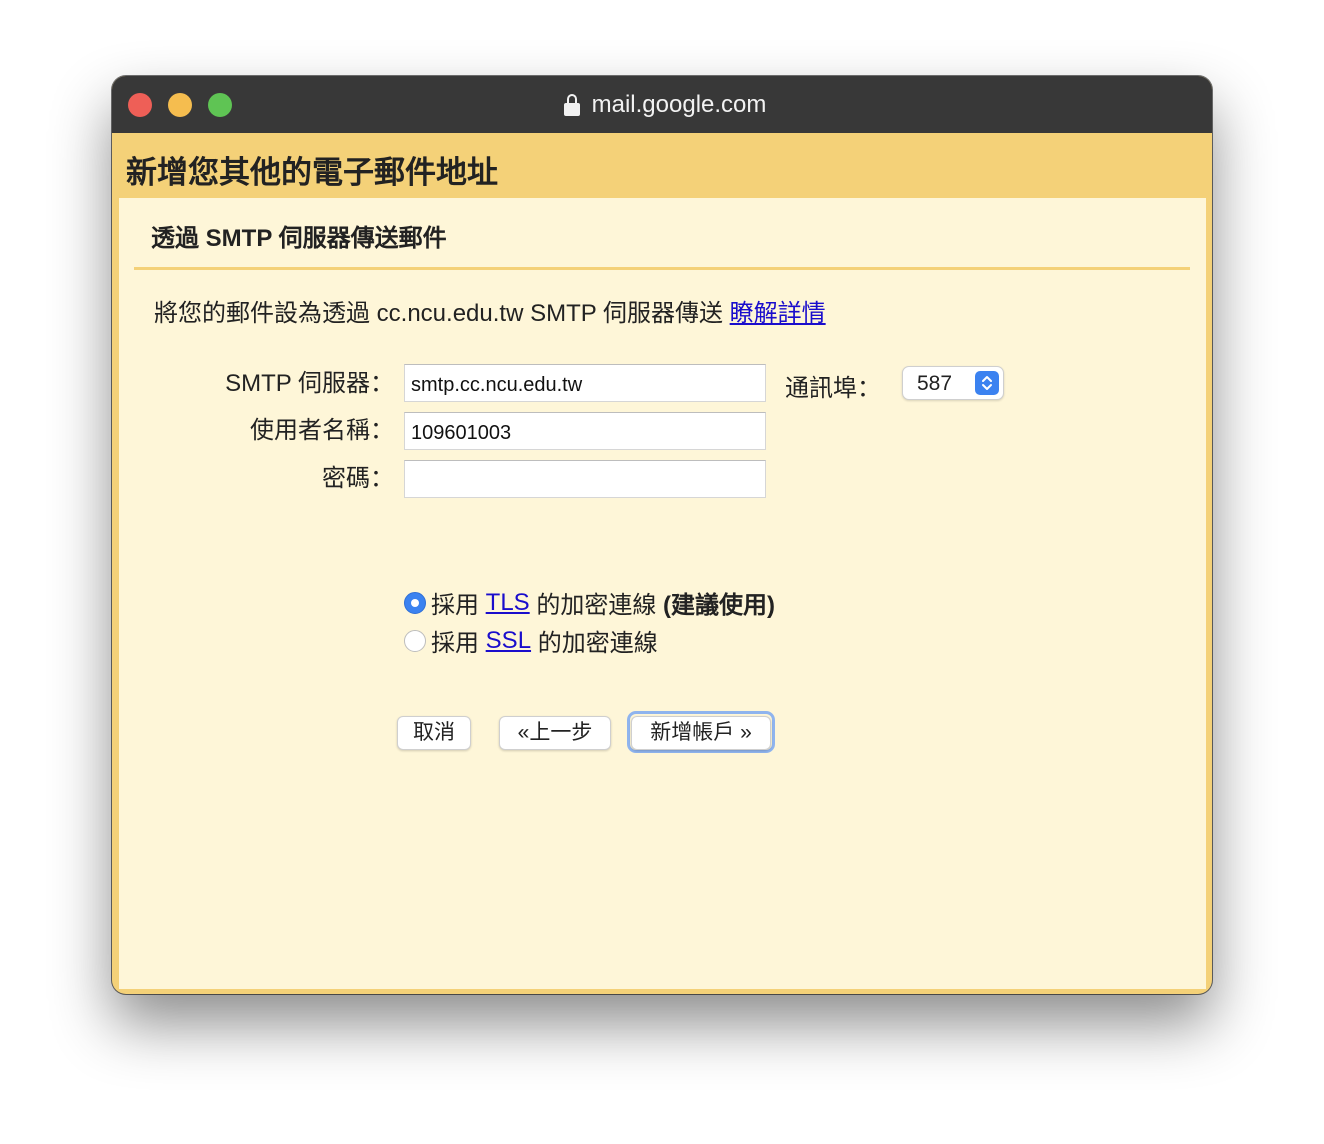 Image resolution: width=1324 pixels, height=1144 pixels. I want to click on lock-icon, so click(571, 104).